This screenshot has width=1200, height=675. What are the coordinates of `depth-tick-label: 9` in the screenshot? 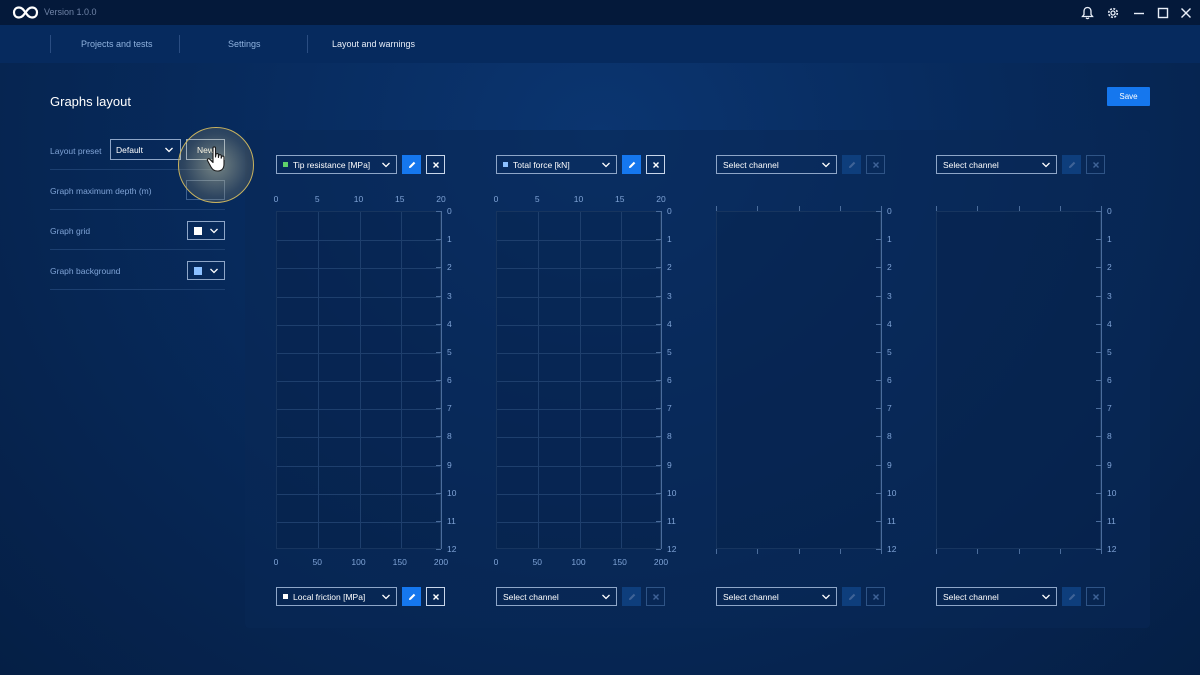 It's located at (1109, 464).